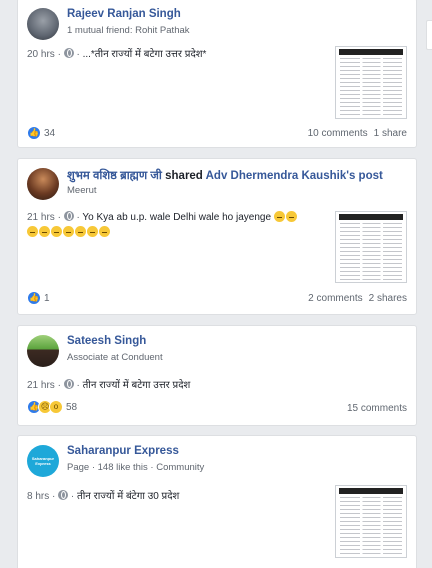 Image resolution: width=432 pixels, height=568 pixels. What do you see at coordinates (294, 176) in the screenshot?
I see `shared-post-link: Adv Dhermendra Kaushik's post` at bounding box center [294, 176].